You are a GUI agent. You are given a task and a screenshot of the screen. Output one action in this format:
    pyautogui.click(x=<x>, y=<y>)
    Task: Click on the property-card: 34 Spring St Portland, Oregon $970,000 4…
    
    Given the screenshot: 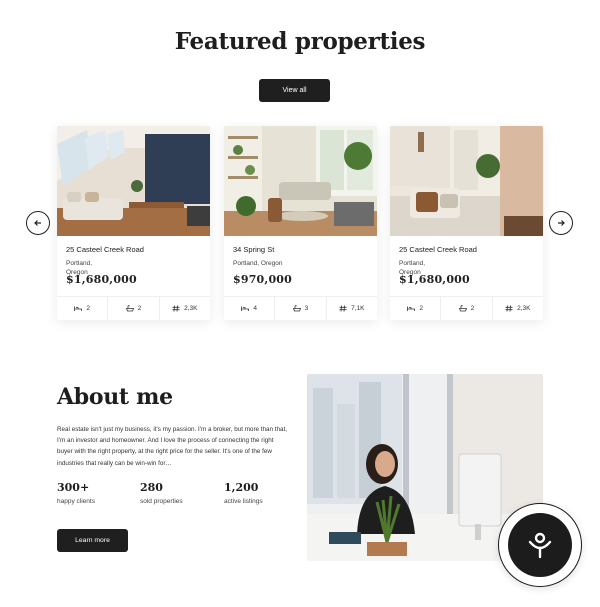 What is the action you would take?
    pyautogui.click(x=300, y=223)
    